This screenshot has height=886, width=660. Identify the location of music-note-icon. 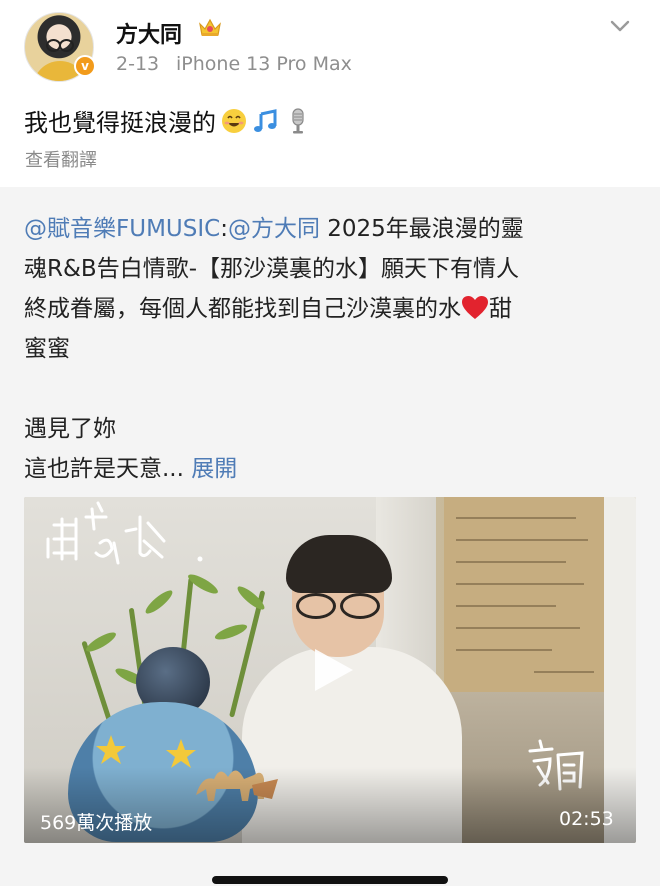
(265, 120).